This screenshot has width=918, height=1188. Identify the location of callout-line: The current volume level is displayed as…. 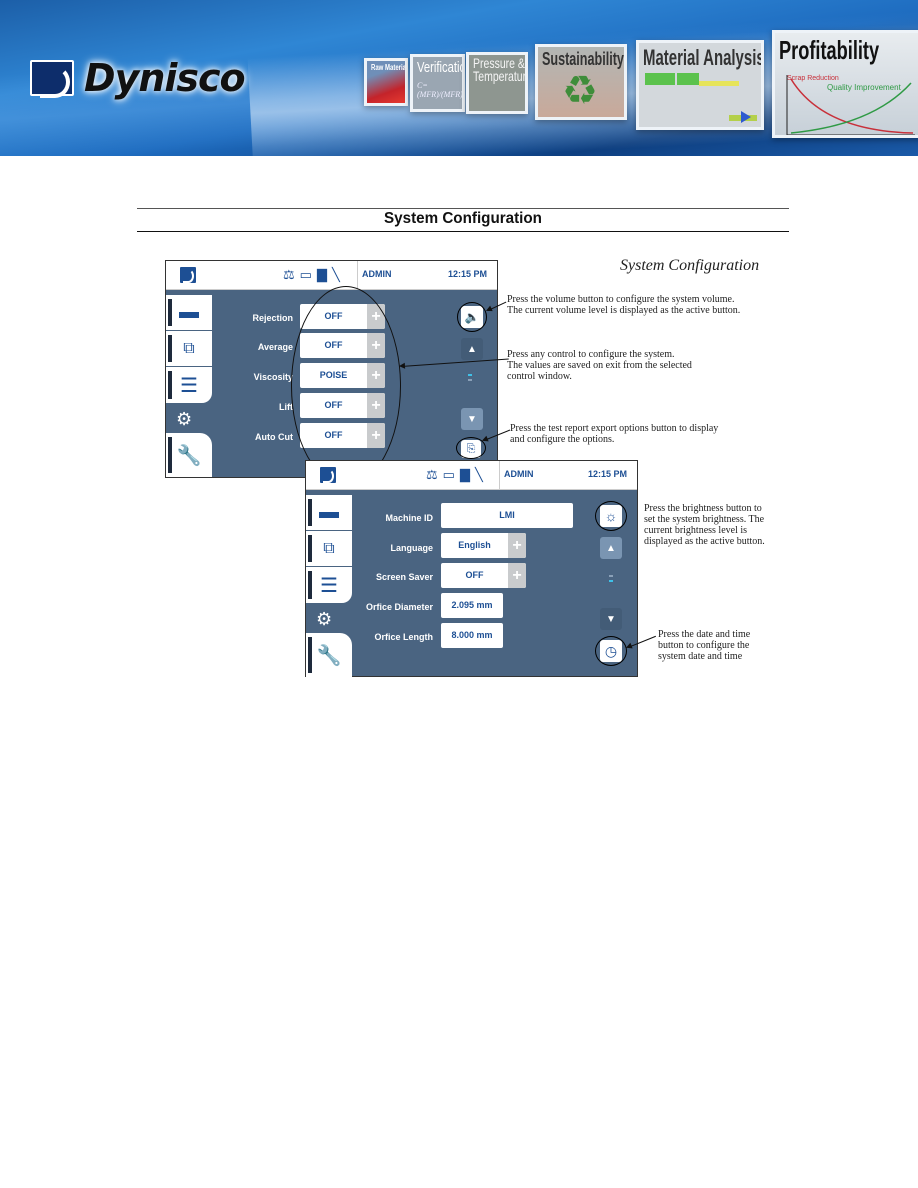
(624, 310).